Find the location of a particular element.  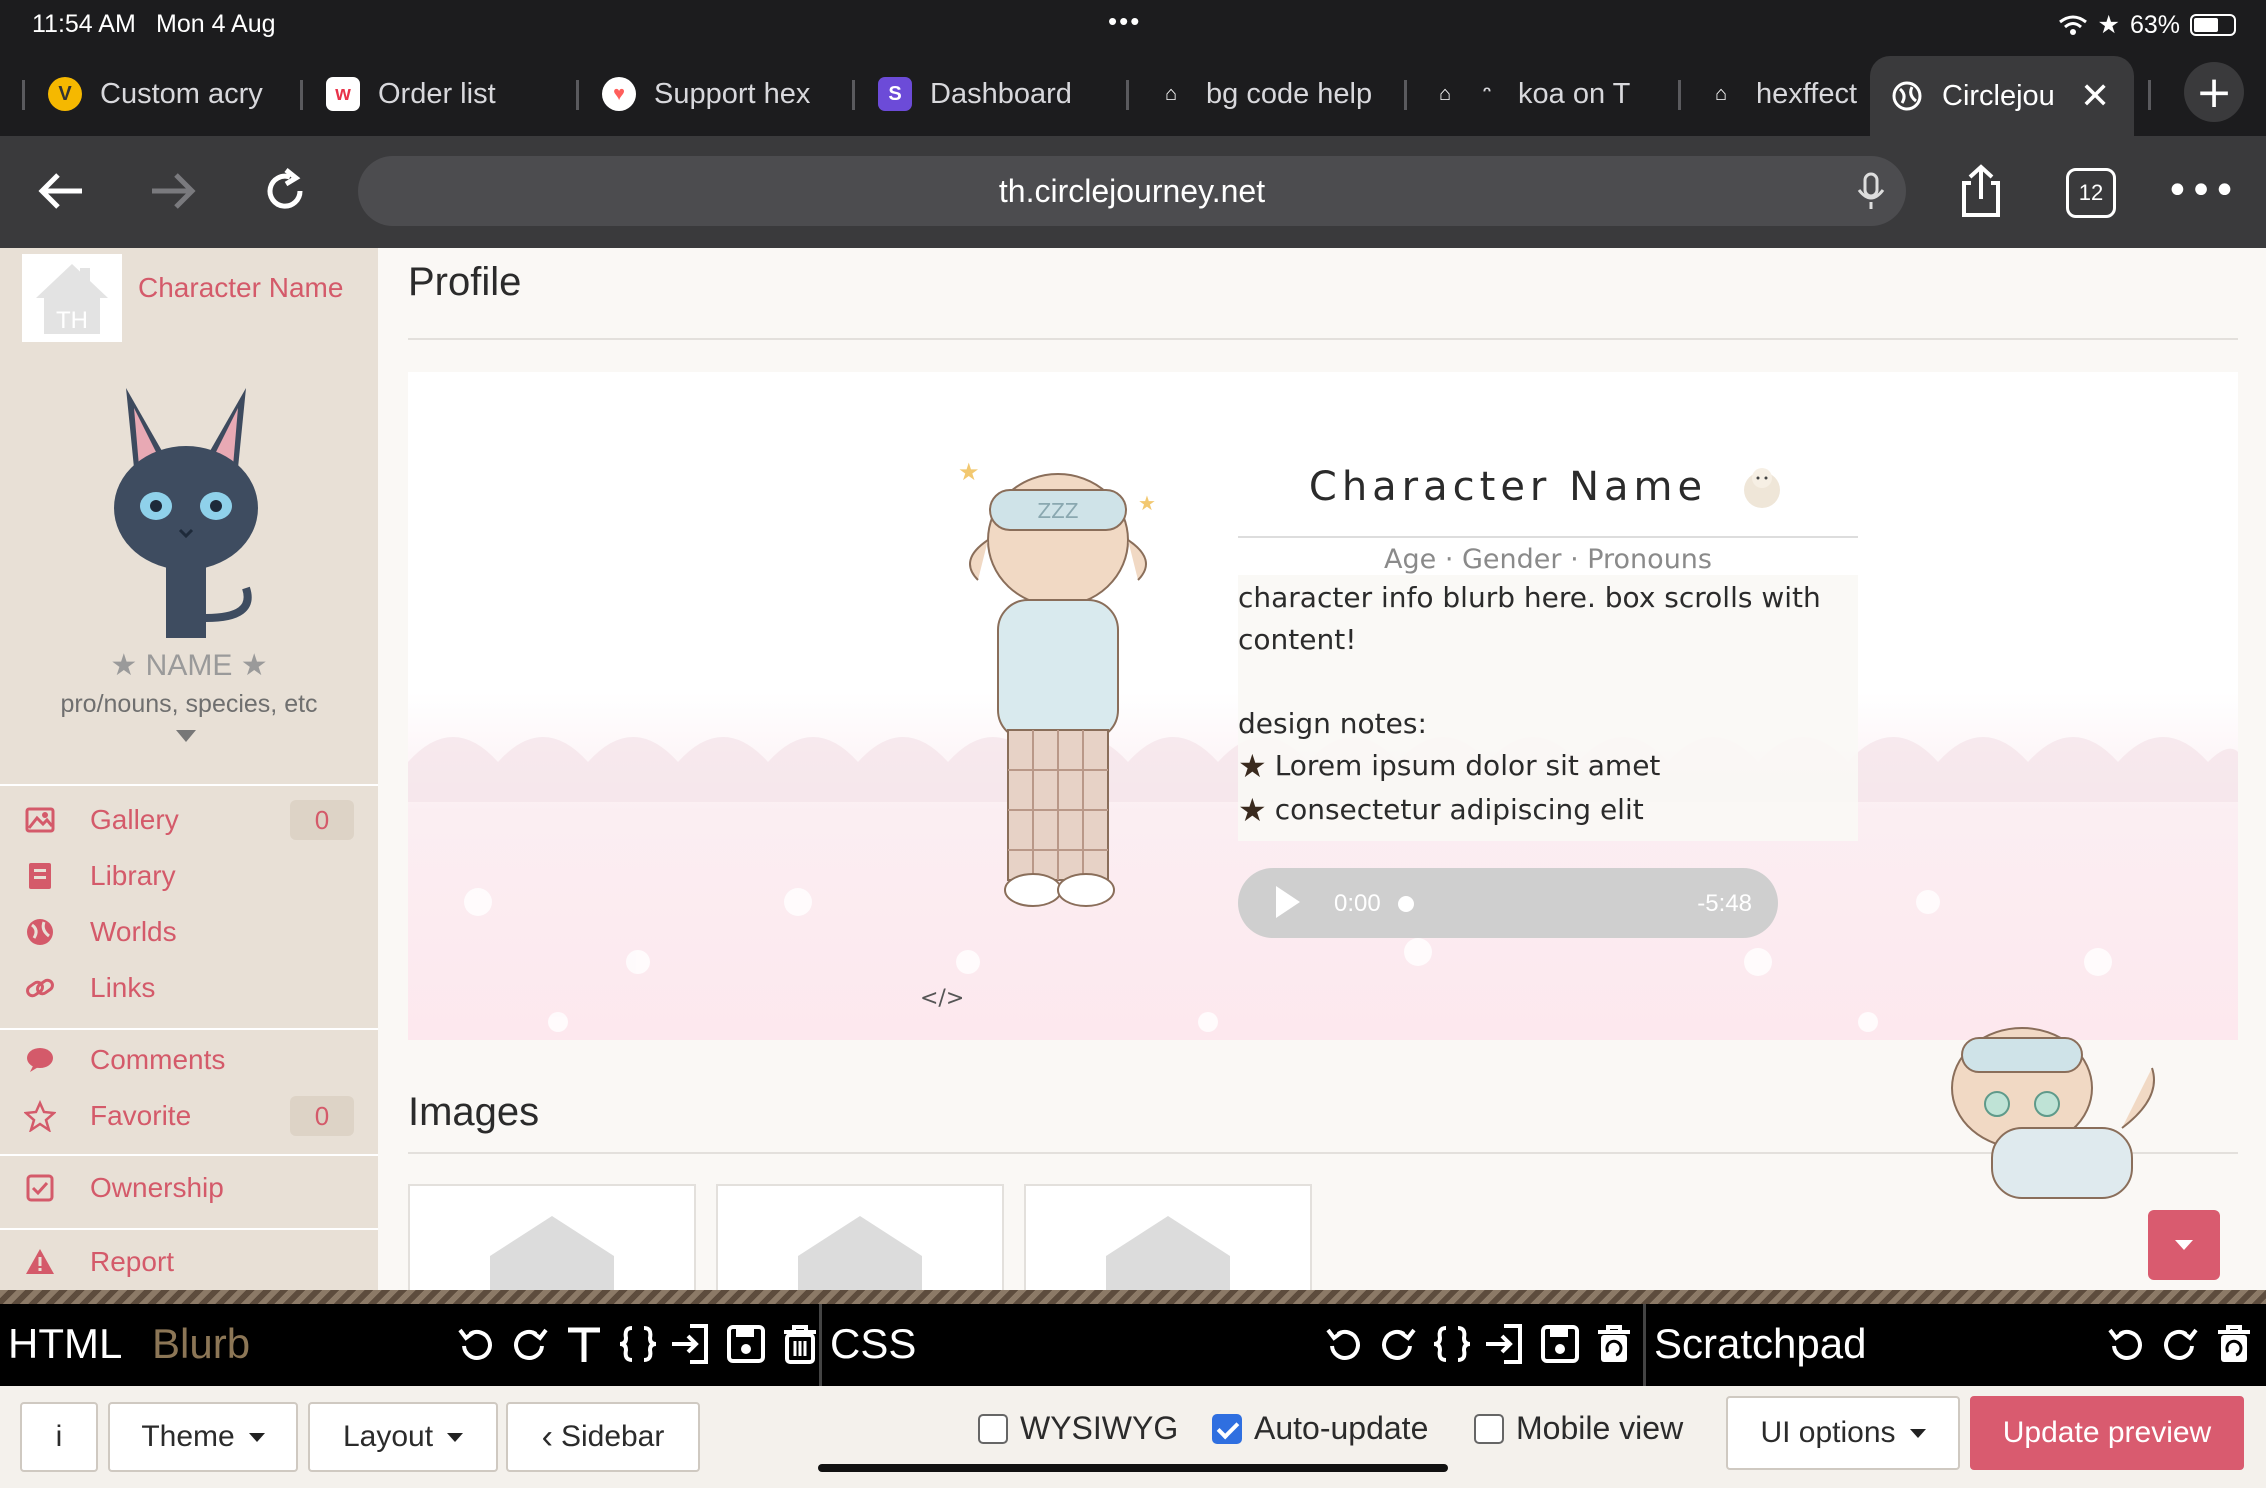

toyhouse-logo-icon: TH is located at coordinates (72, 298).